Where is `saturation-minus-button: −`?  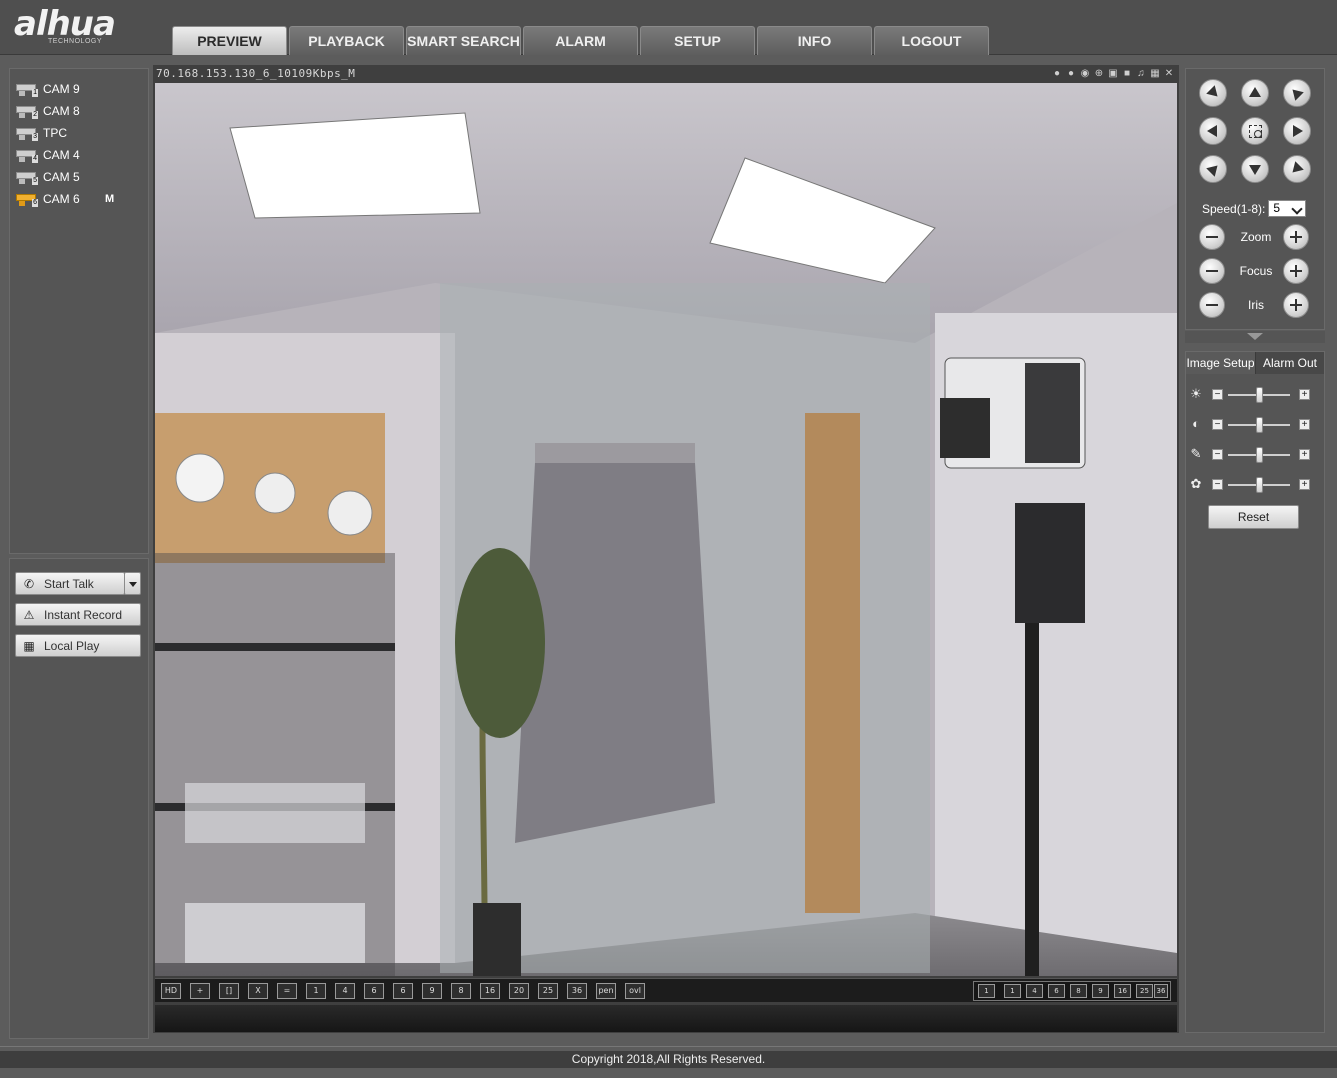
saturation-minus-button: − is located at coordinates (1217, 454).